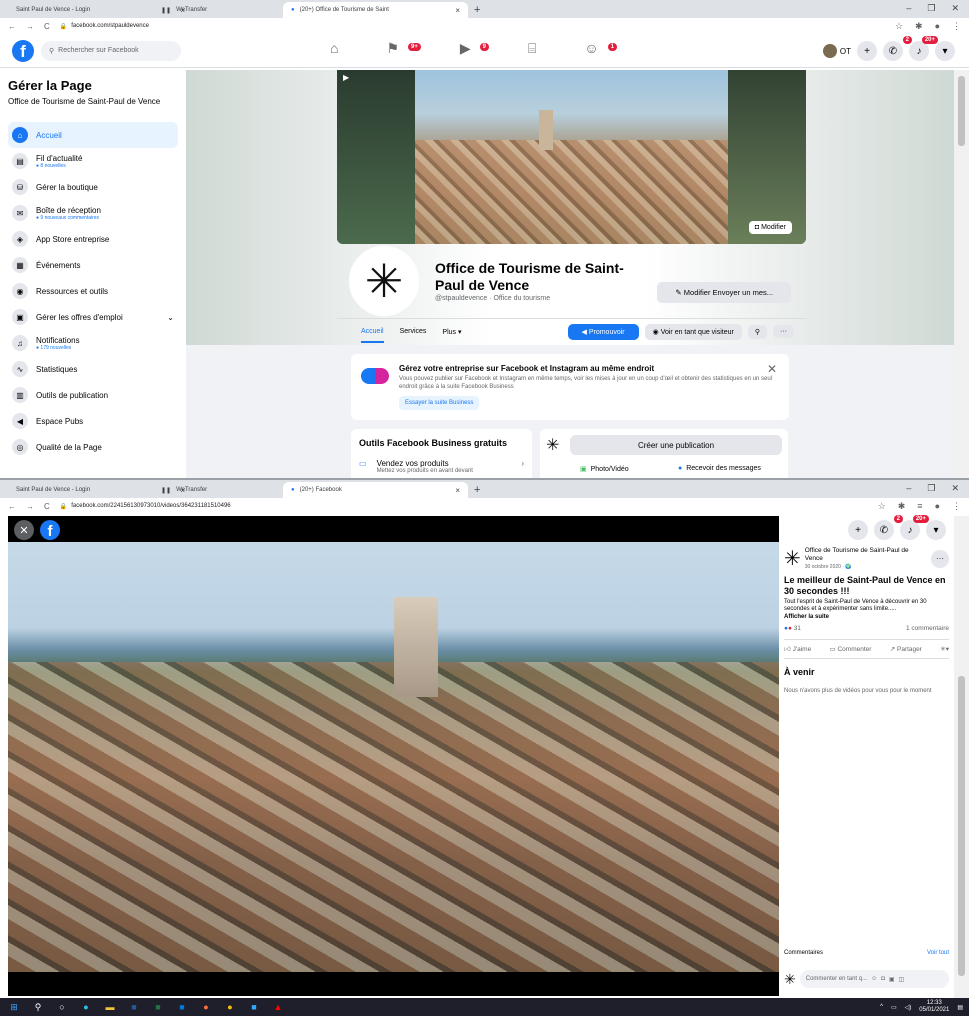 Image resolution: width=969 pixels, height=1016 pixels. What do you see at coordinates (797, 649) in the screenshot?
I see `like-button: 👍︎ J'aime` at bounding box center [797, 649].